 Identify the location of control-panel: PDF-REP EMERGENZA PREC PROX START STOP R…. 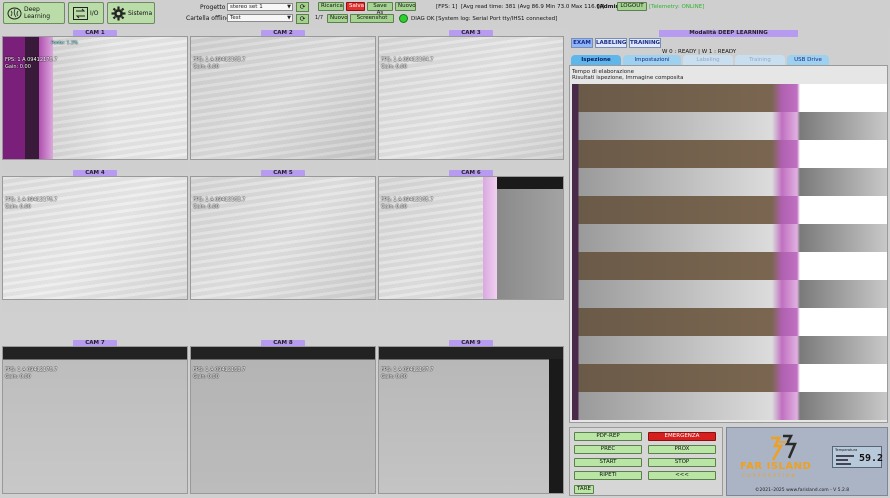
(646, 461).